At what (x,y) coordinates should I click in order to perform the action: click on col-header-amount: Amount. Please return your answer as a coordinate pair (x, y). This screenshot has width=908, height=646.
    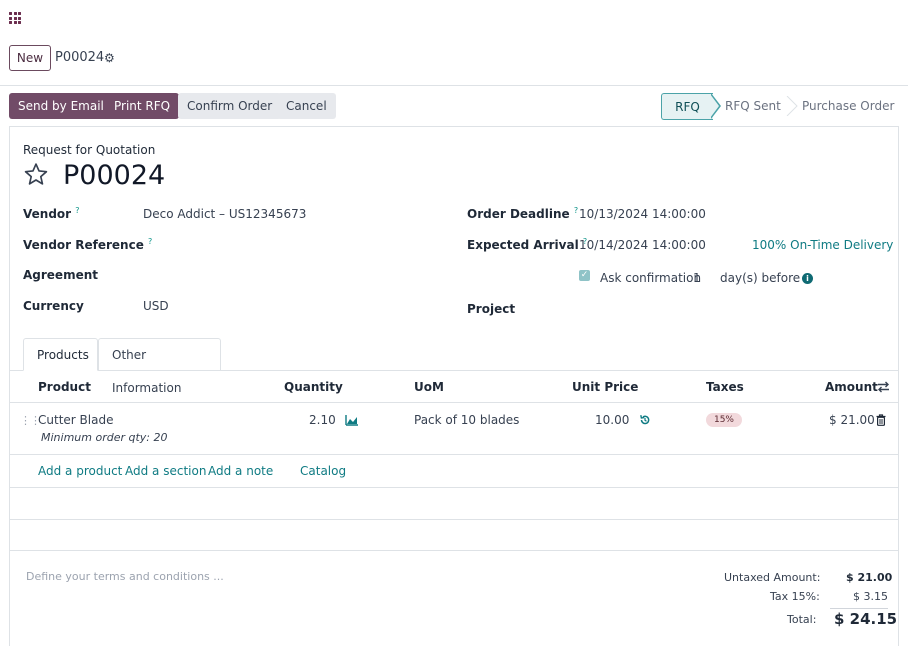
    Looking at the image, I should click on (851, 387).